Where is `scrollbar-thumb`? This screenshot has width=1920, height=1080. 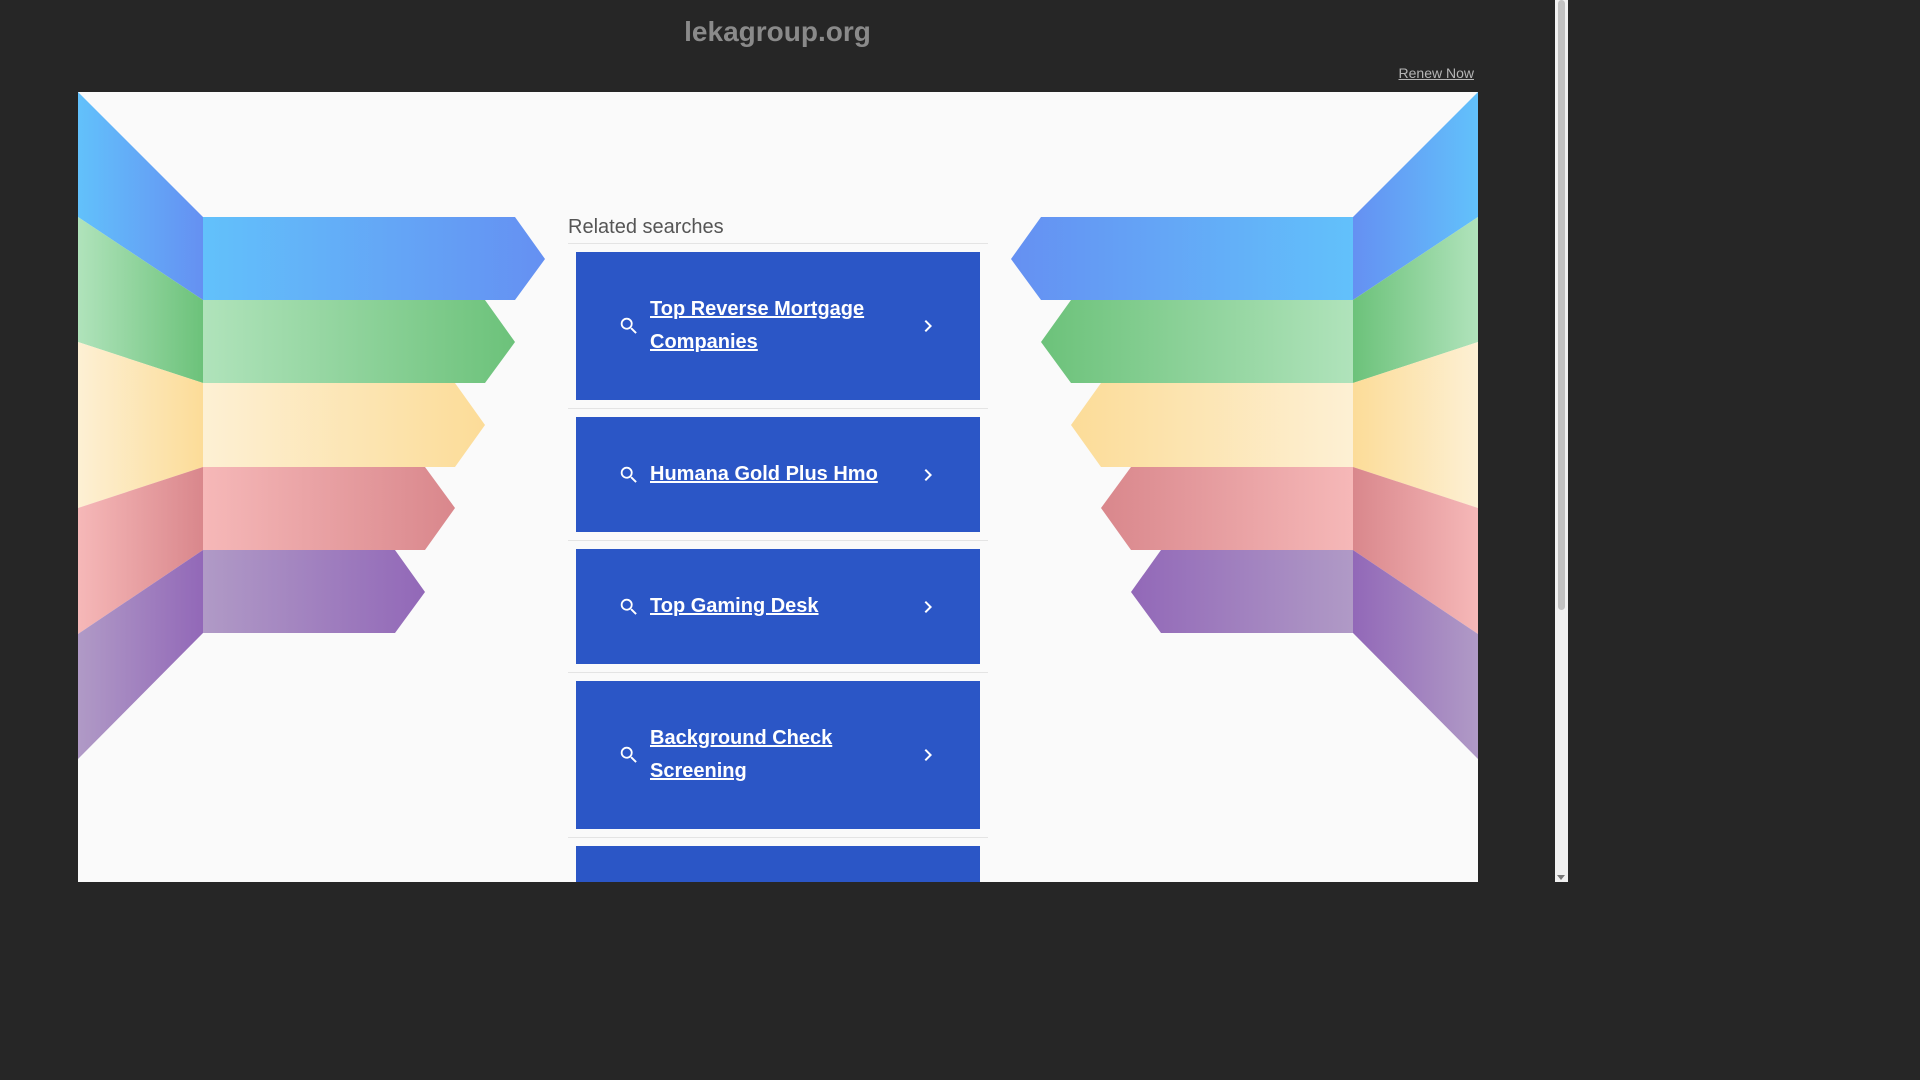
scrollbar-thumb is located at coordinates (1561, 305).